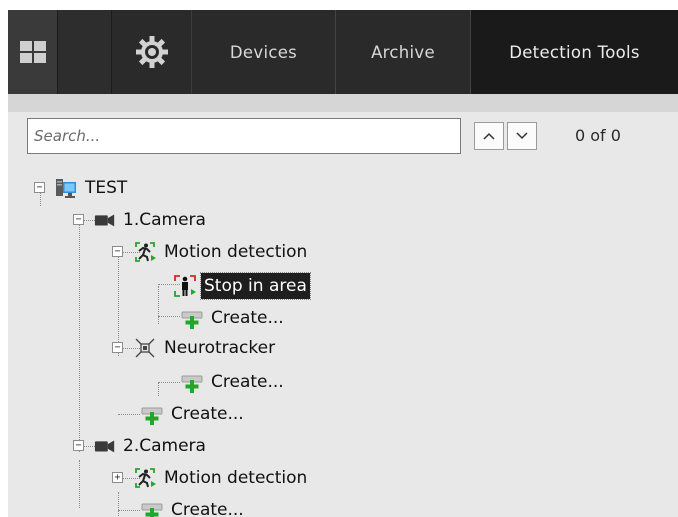 This screenshot has height=517, width=678. Describe the element at coordinates (403, 52) in the screenshot. I see `tab-archive: Archive` at that location.